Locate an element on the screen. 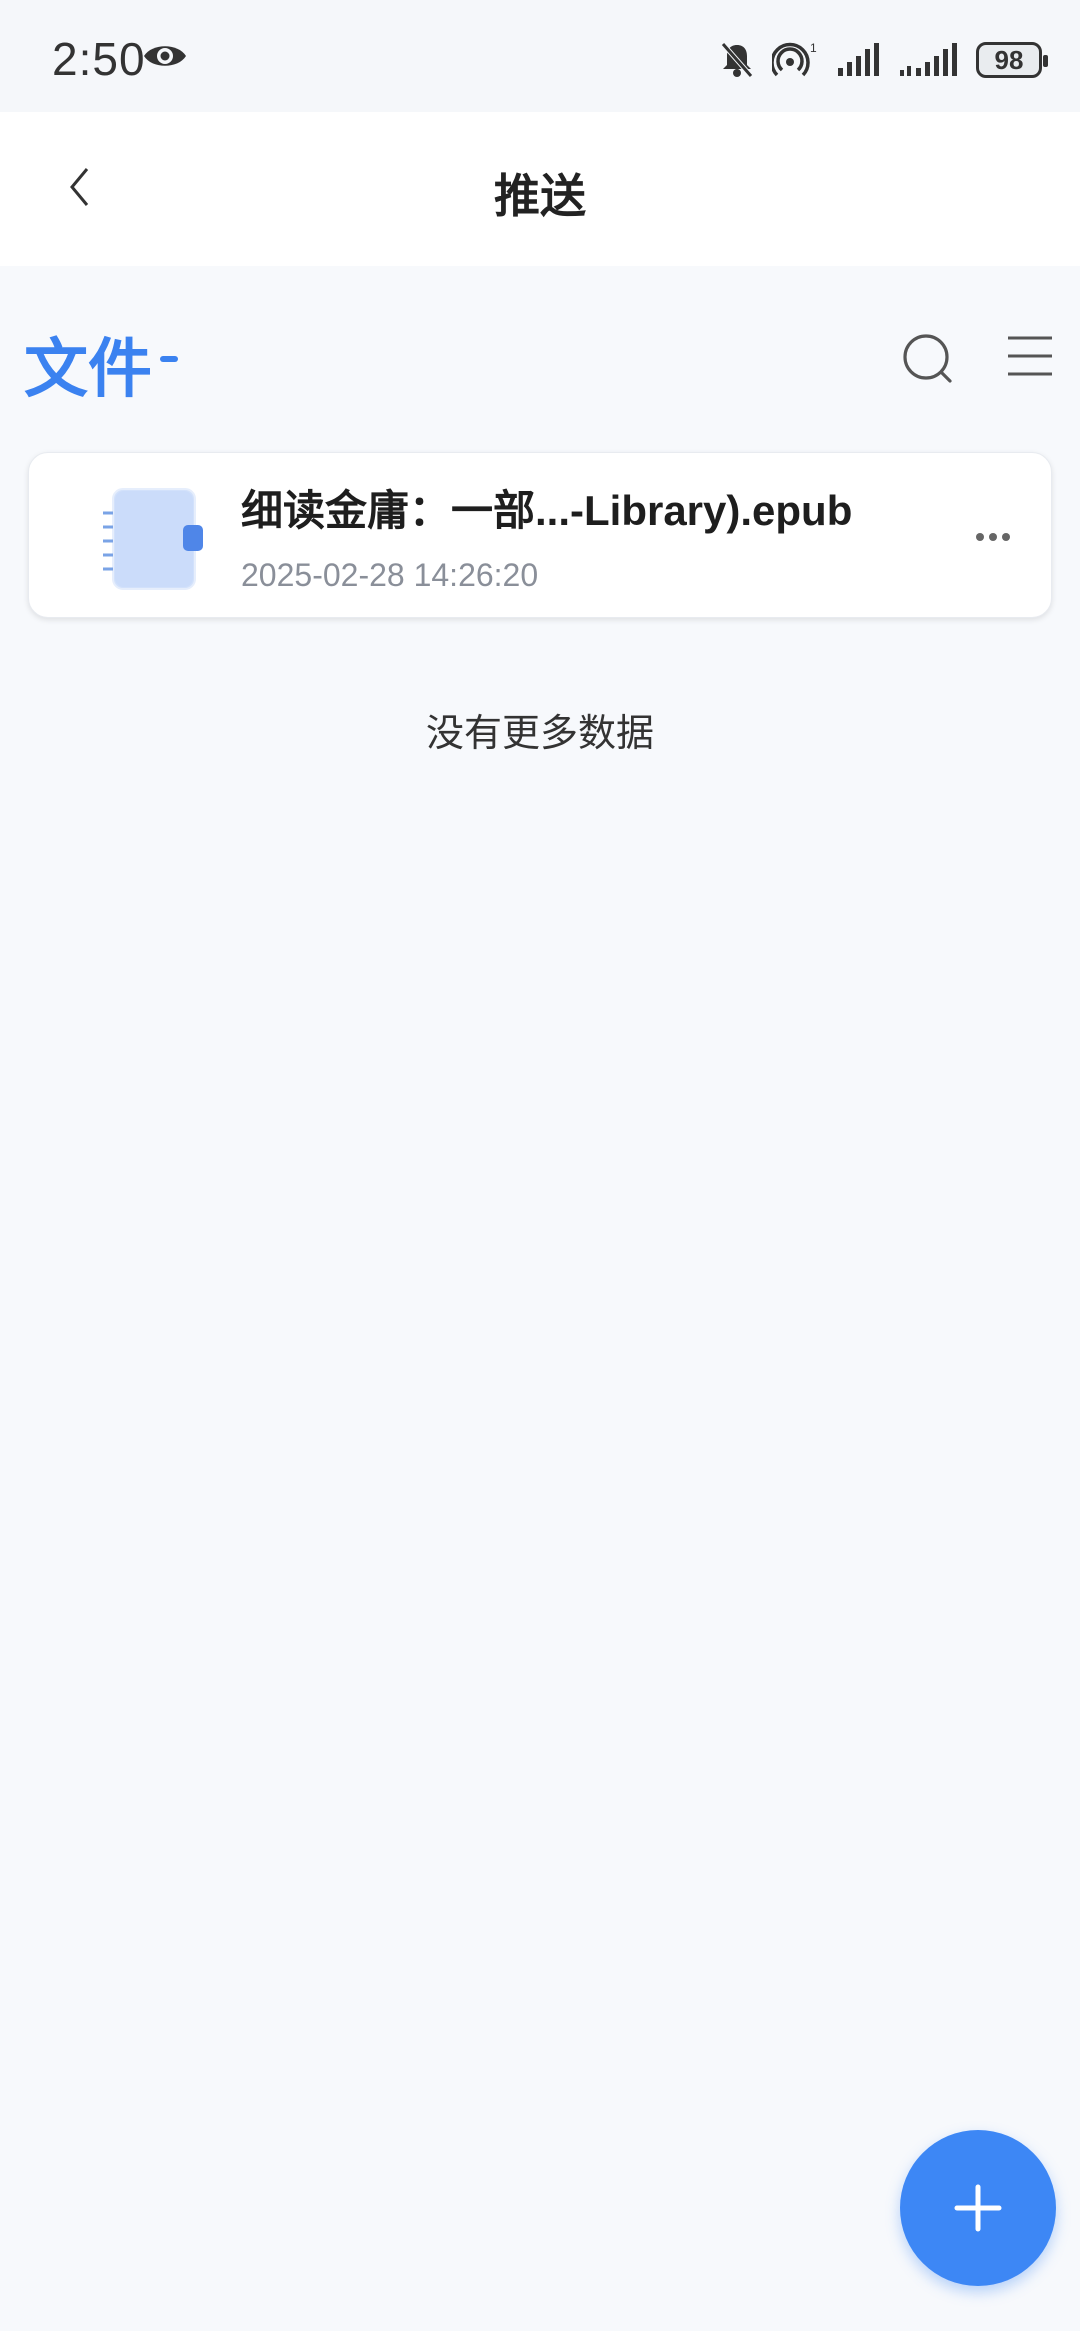  section-title-label: 文件 is located at coordinates (88, 369).